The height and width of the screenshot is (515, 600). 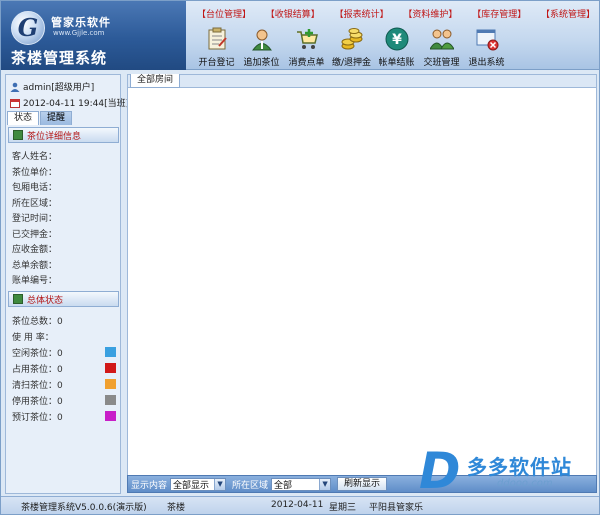 I want to click on left-tabs: 状态 提醒, so click(x=40, y=118).